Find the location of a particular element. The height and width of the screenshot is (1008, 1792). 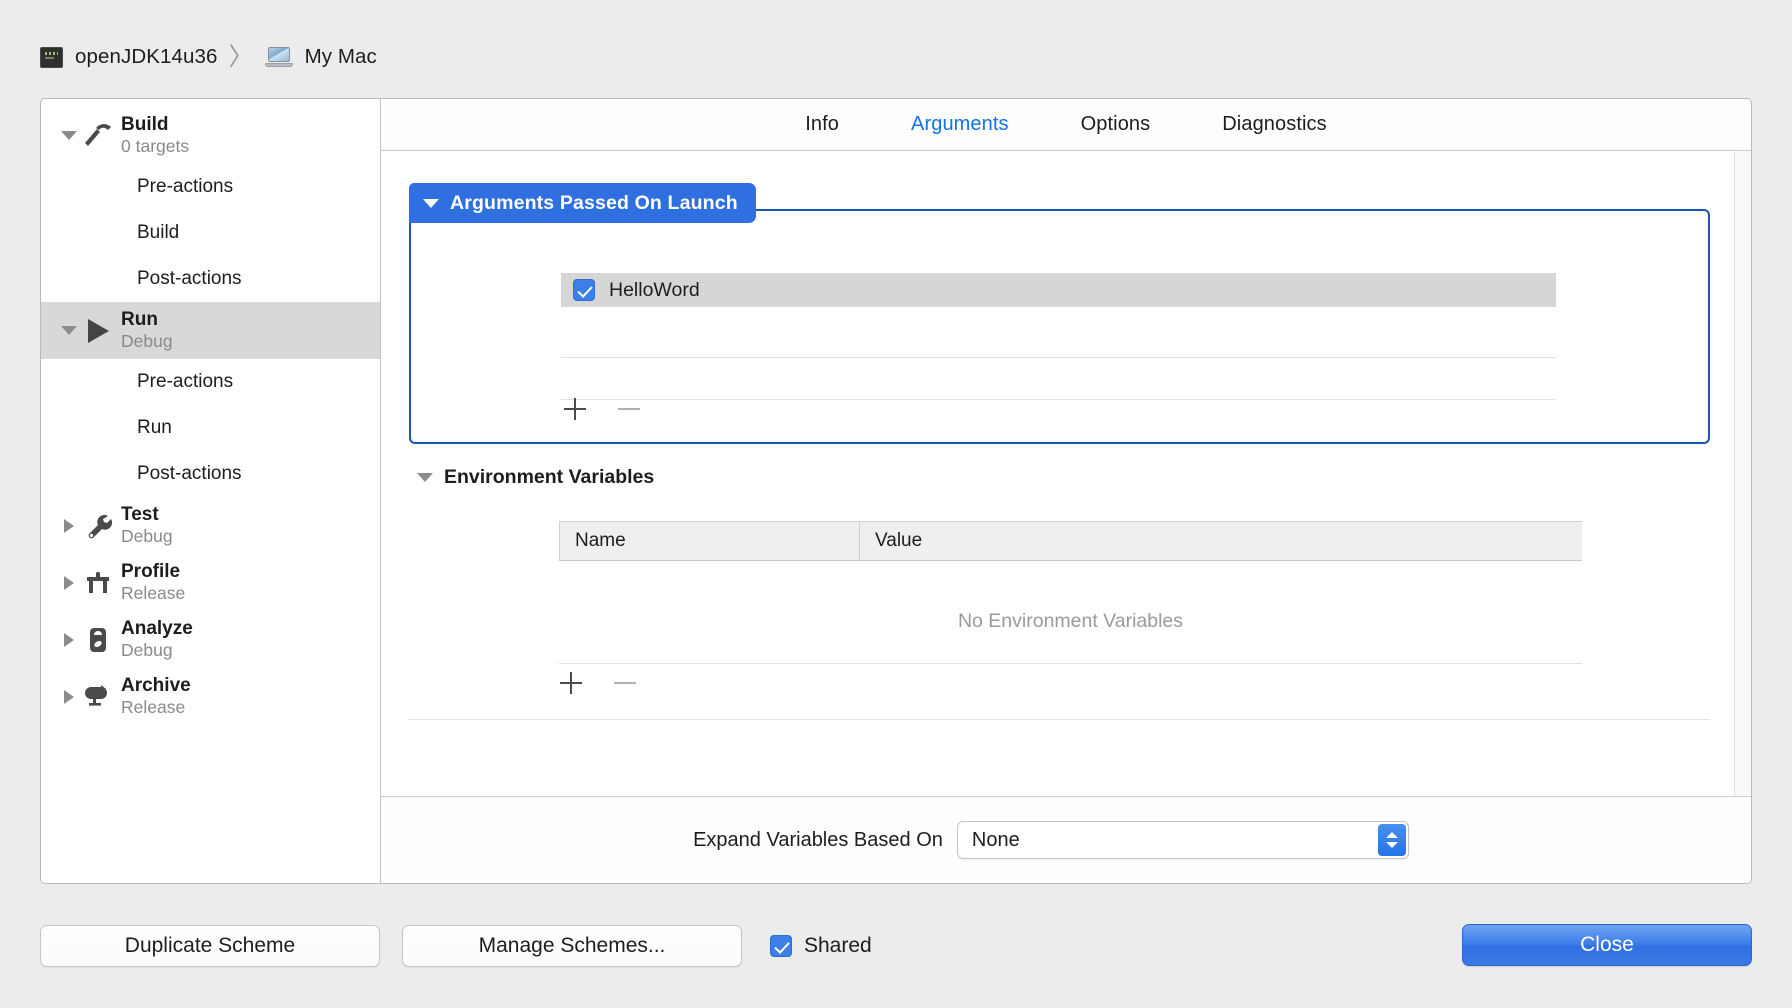

add-environment-variable-button is located at coordinates (571, 683).